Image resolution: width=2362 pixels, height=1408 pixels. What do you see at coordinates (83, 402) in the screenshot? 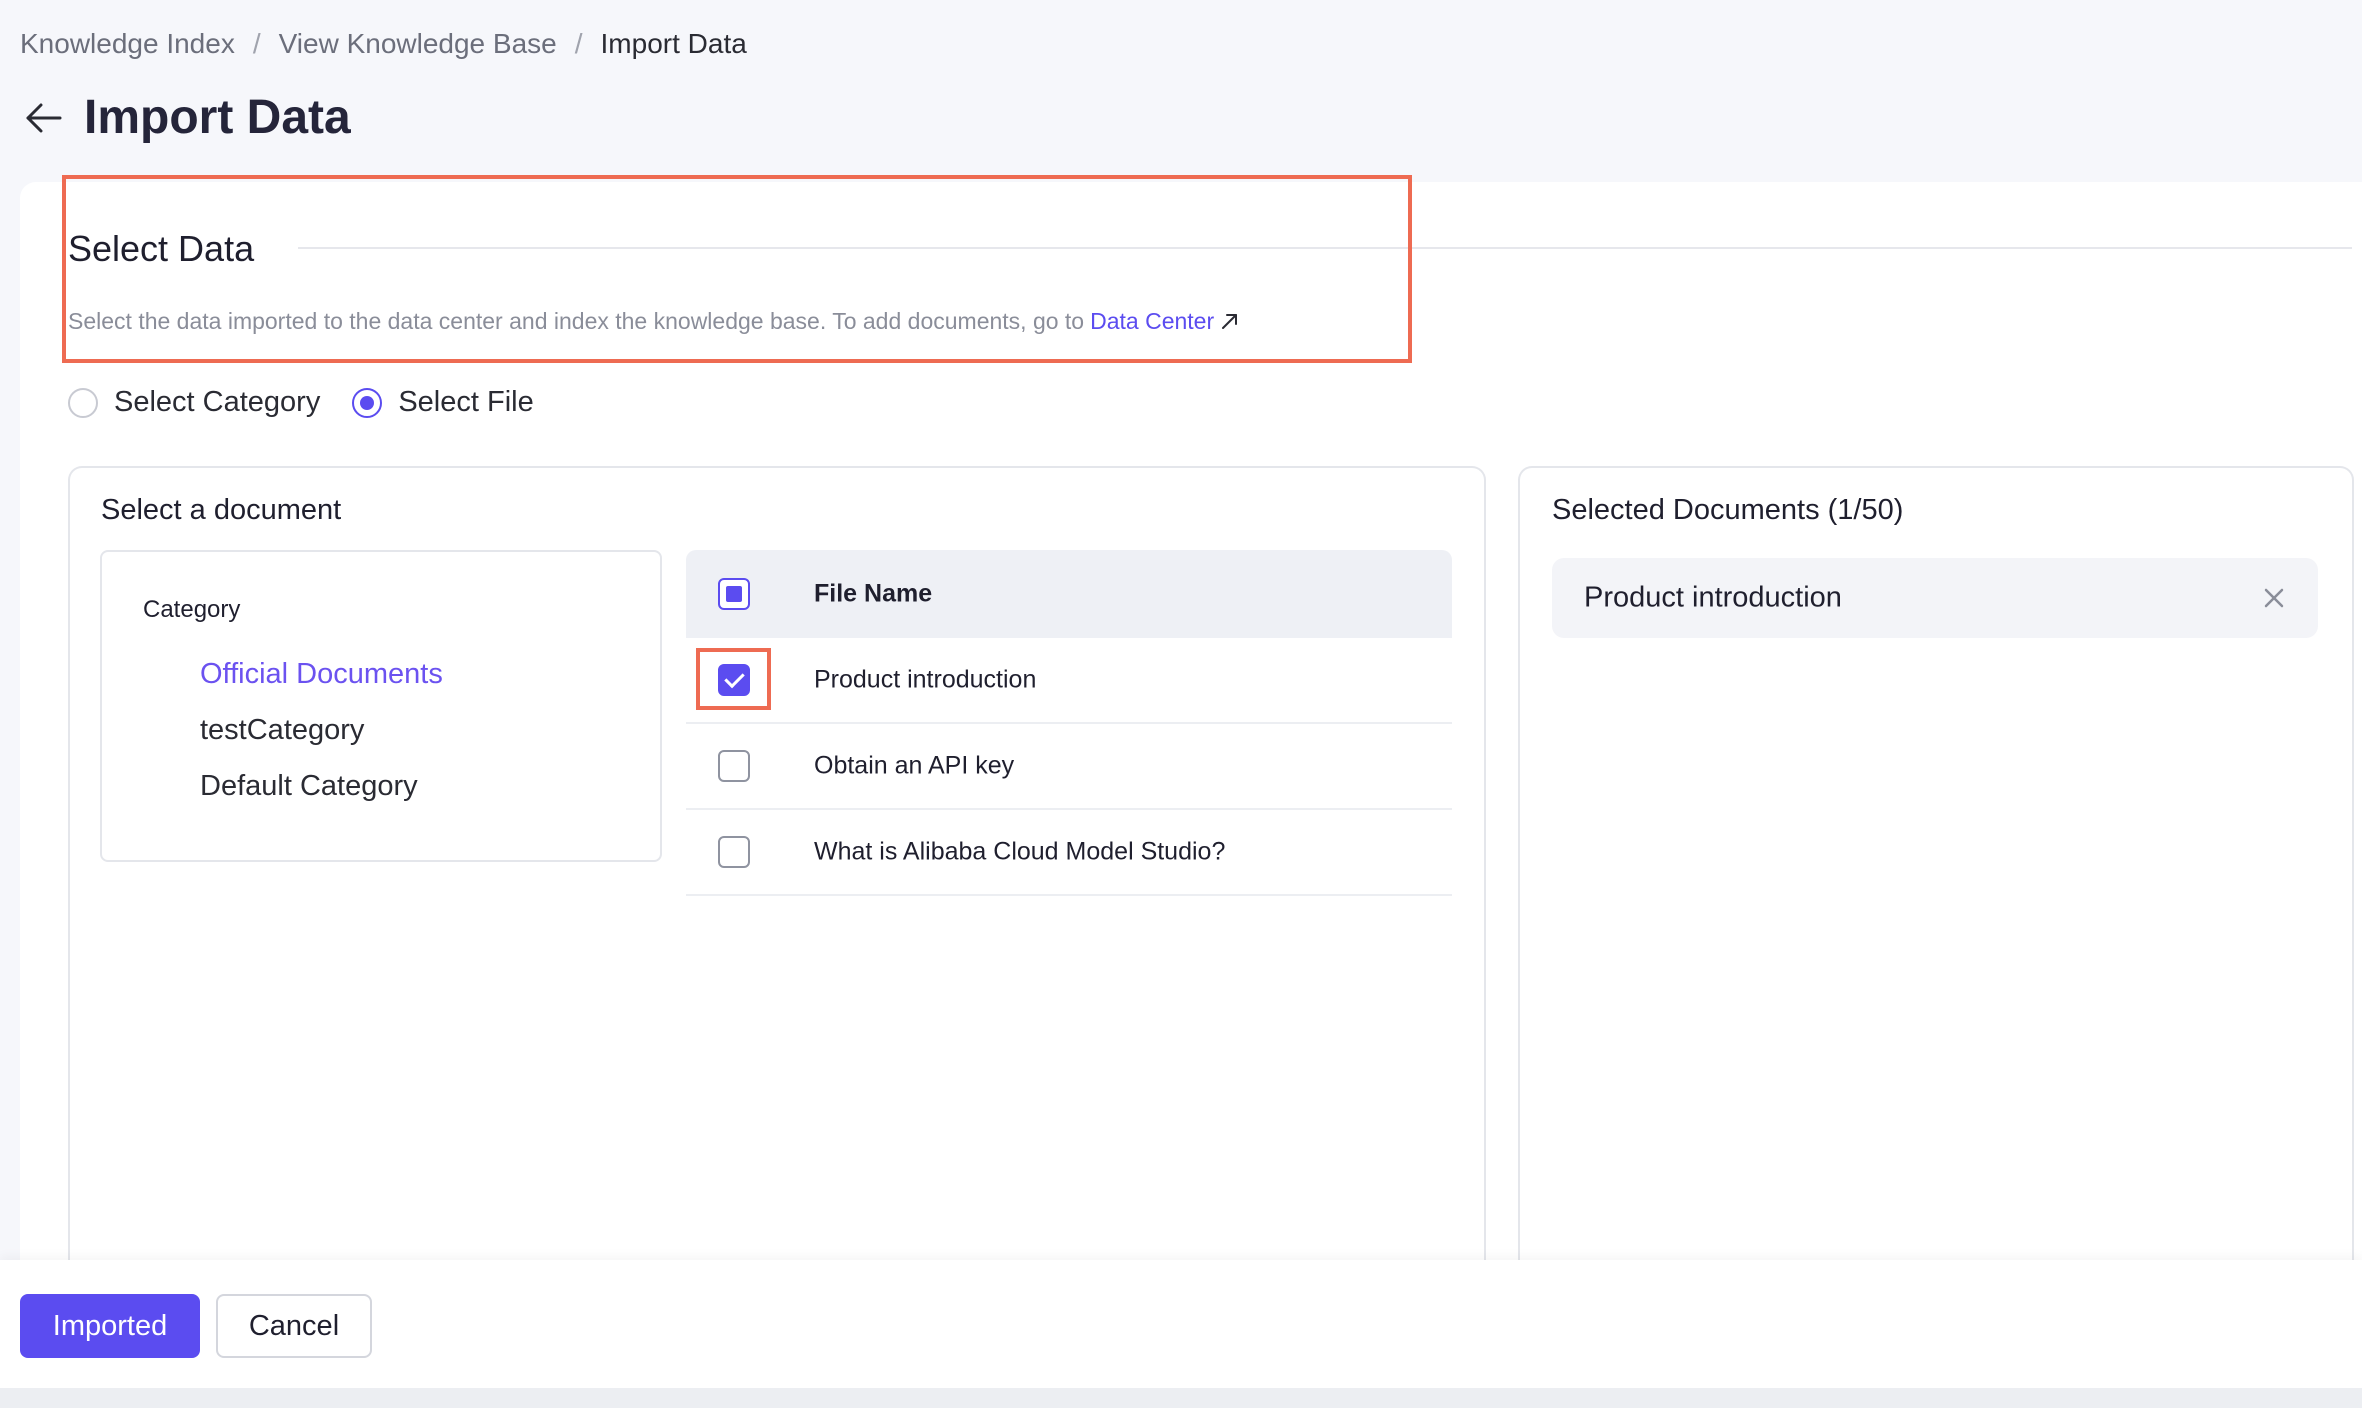
I see `radio-unchecked-icon` at bounding box center [83, 402].